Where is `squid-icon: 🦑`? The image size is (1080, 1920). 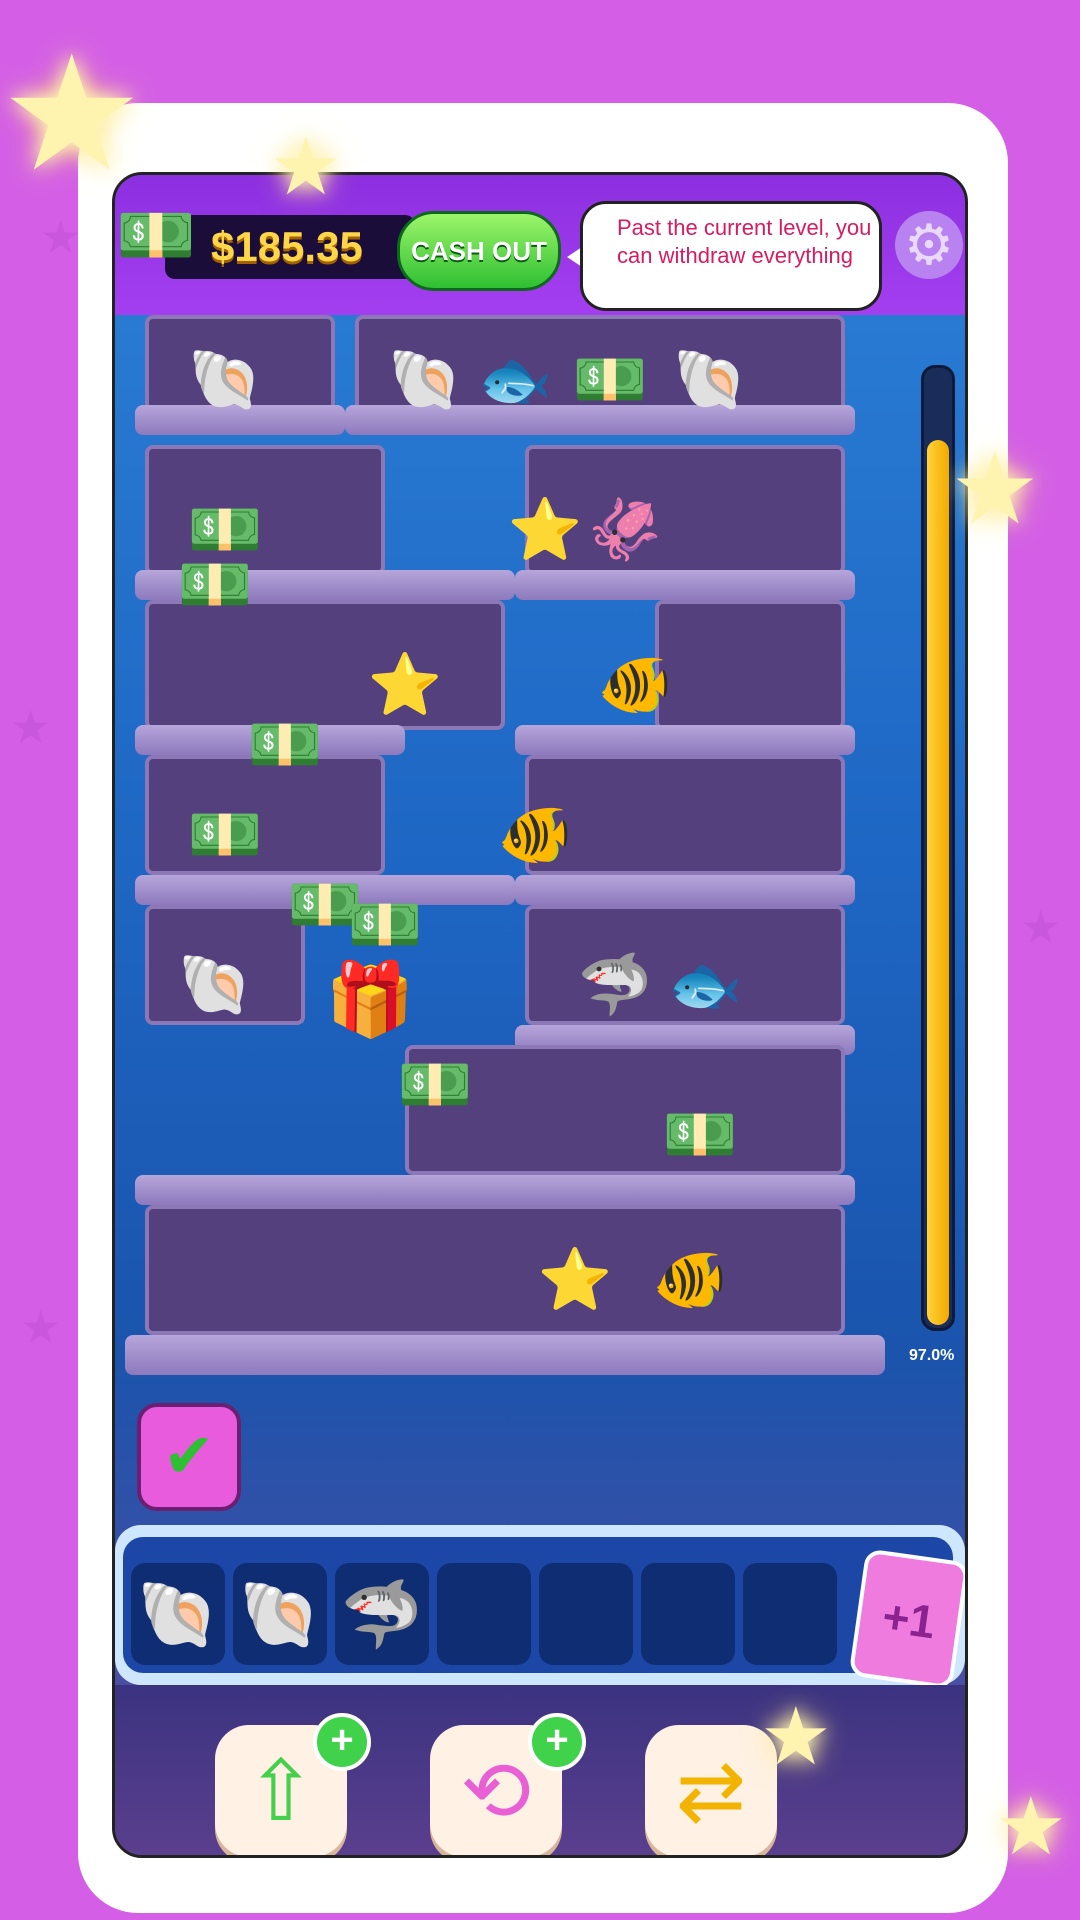
squid-icon: 🦑 is located at coordinates (625, 530).